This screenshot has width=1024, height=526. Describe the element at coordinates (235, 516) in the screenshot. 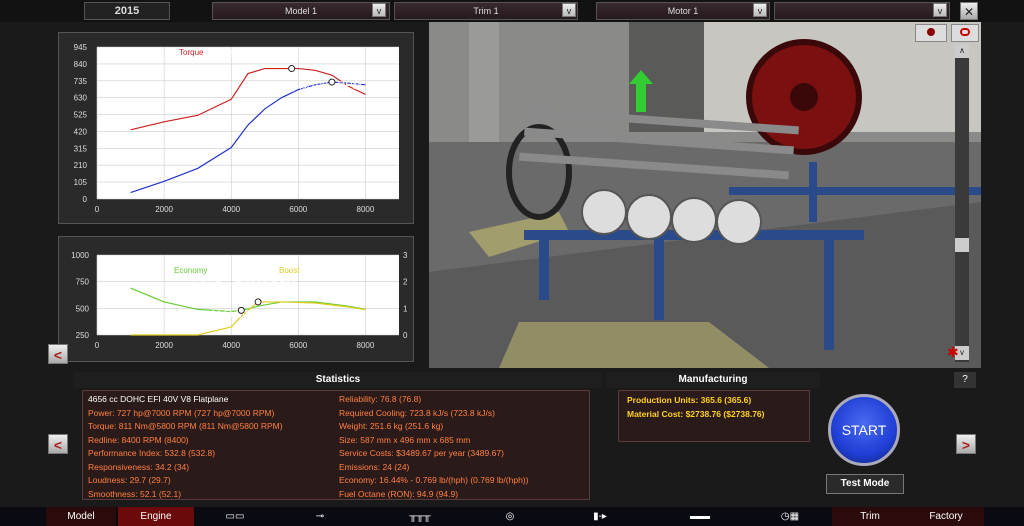

I see `tab-block-icon: ▭▭` at that location.